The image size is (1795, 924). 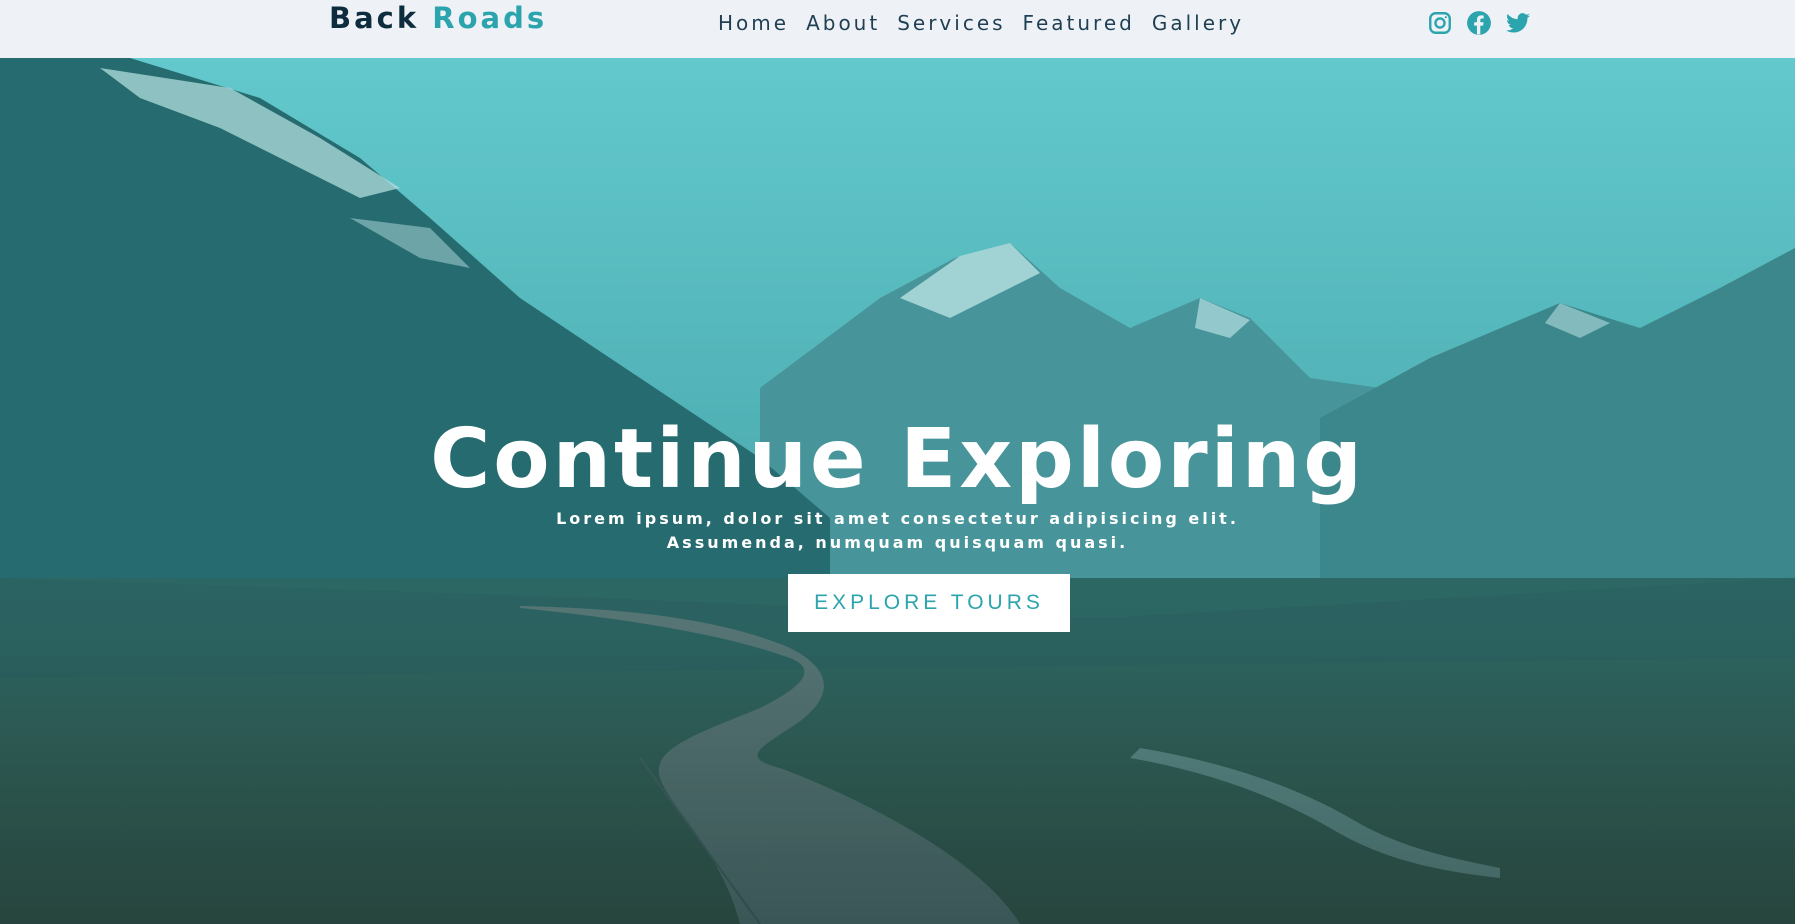 I want to click on nav-link-gallery: Gallery, so click(x=1198, y=23).